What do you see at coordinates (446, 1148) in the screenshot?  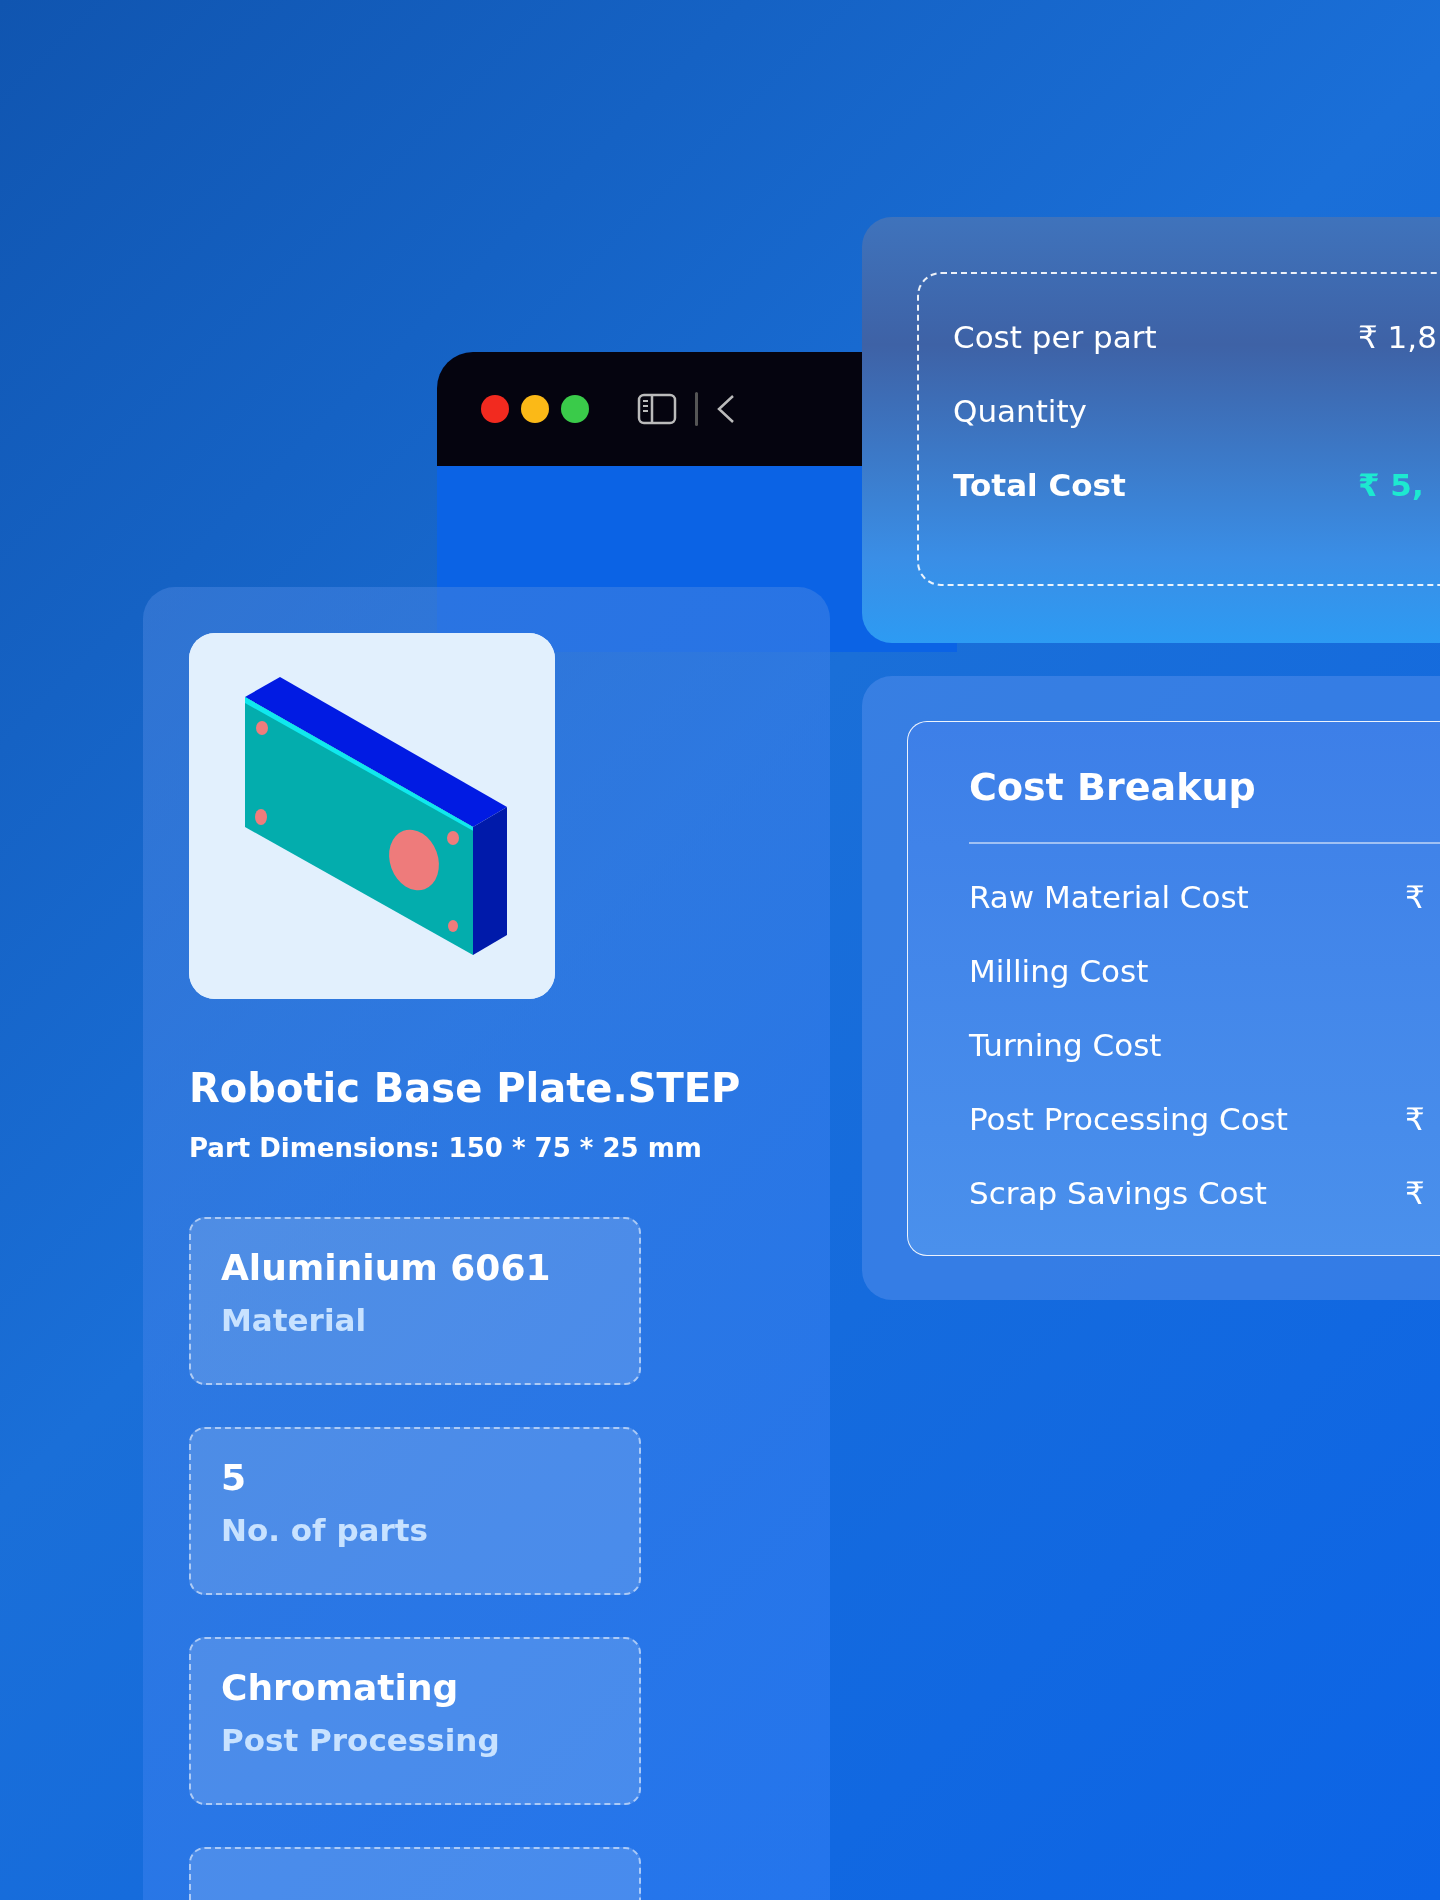 I see `part-dimensions: Part Dimensions: 150 * 75 * 25 mm` at bounding box center [446, 1148].